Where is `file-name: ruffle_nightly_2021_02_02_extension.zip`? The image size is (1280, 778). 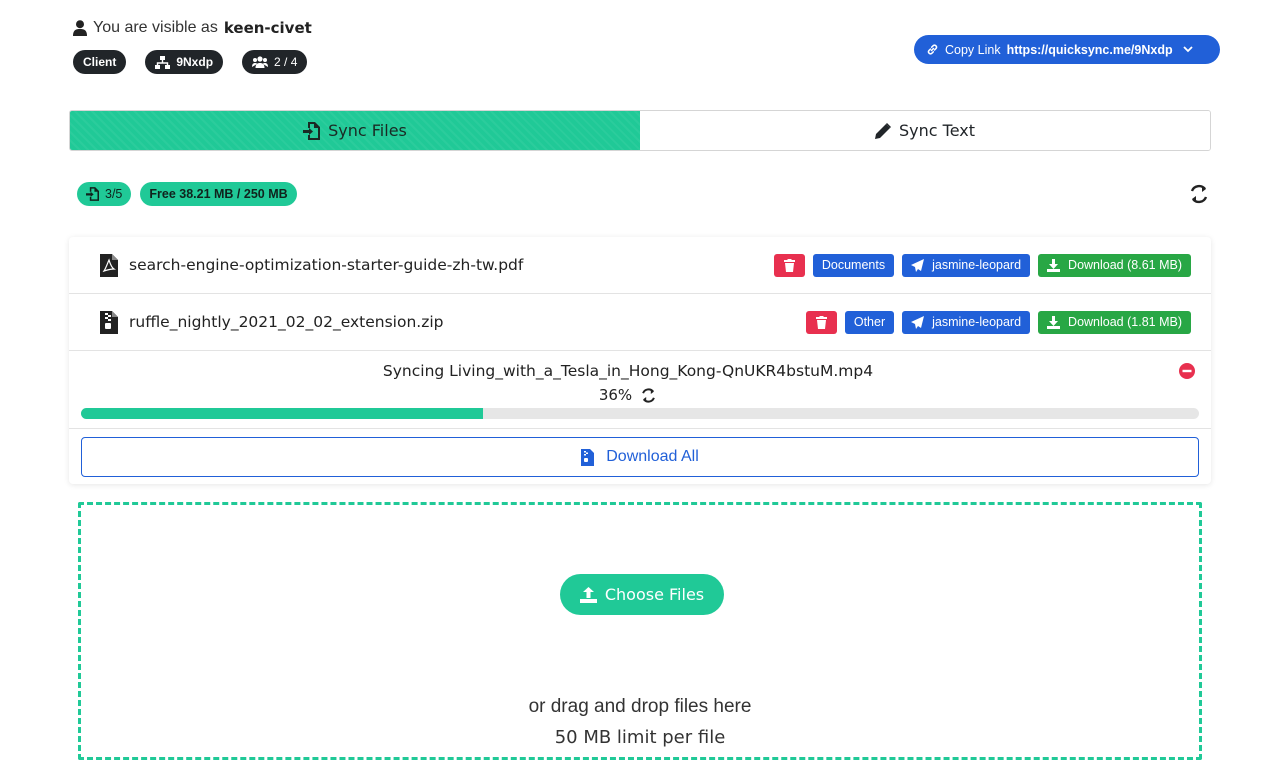 file-name: ruffle_nightly_2021_02_02_extension.zip is located at coordinates (286, 322).